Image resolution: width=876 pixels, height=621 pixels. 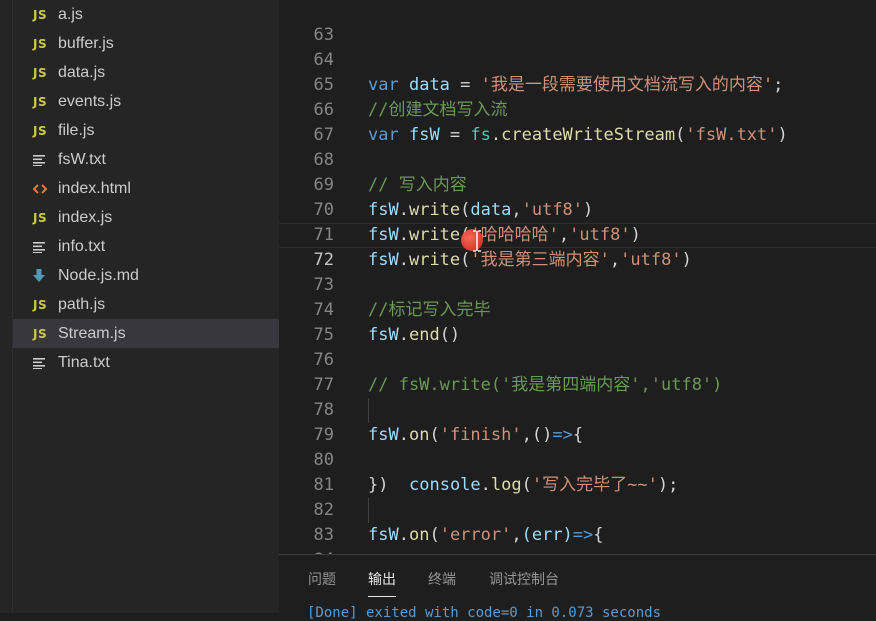 I want to click on file-label: a.js, so click(x=70, y=14).